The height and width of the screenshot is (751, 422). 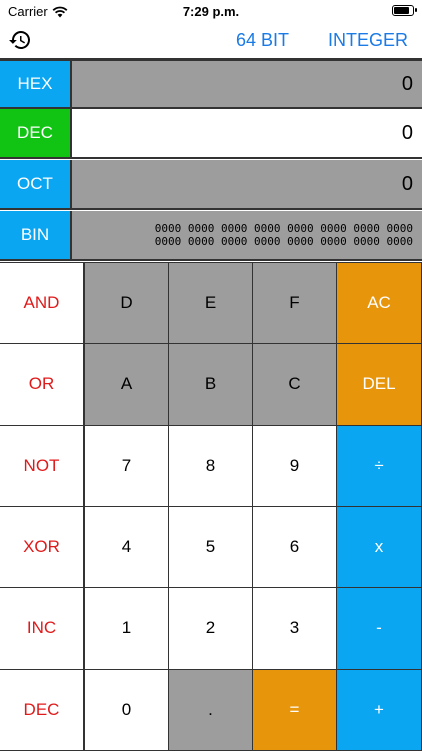 What do you see at coordinates (295, 629) in the screenshot?
I see `key-3: 3` at bounding box center [295, 629].